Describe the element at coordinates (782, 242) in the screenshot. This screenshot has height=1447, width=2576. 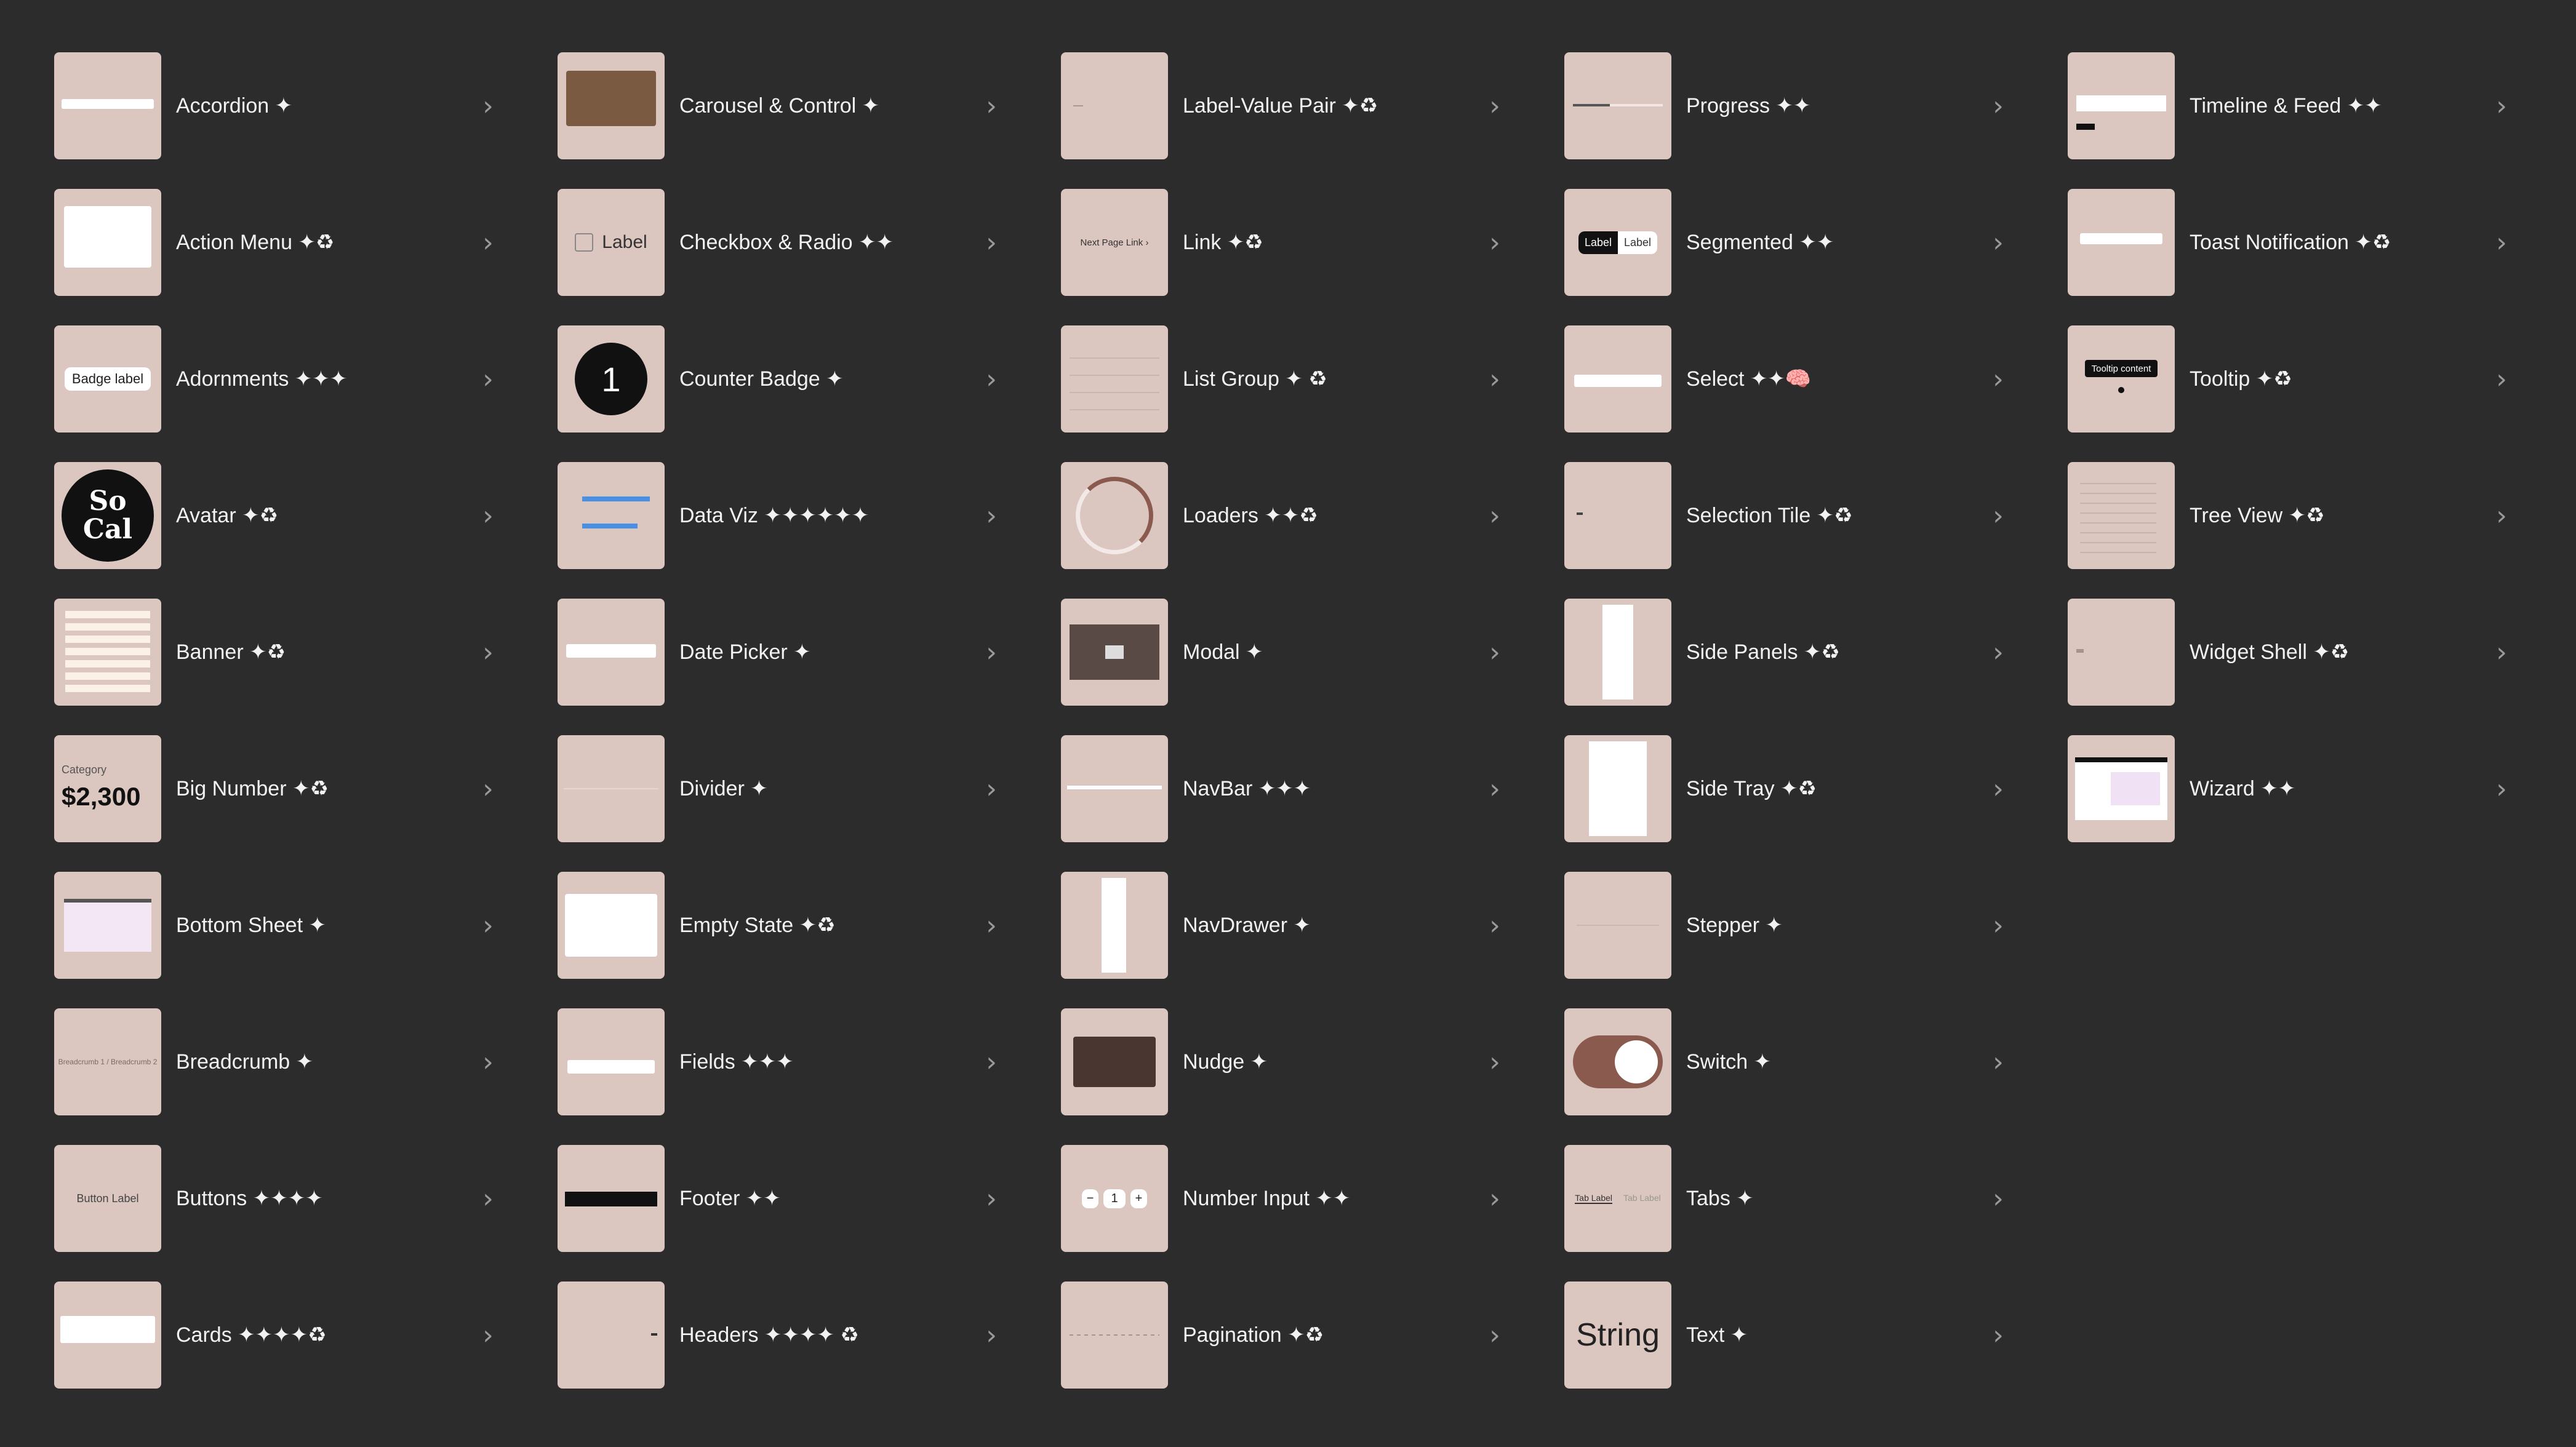
I see `component-item-checkbox-radio: Label Checkbox & Radio ✦✦ ›` at that location.